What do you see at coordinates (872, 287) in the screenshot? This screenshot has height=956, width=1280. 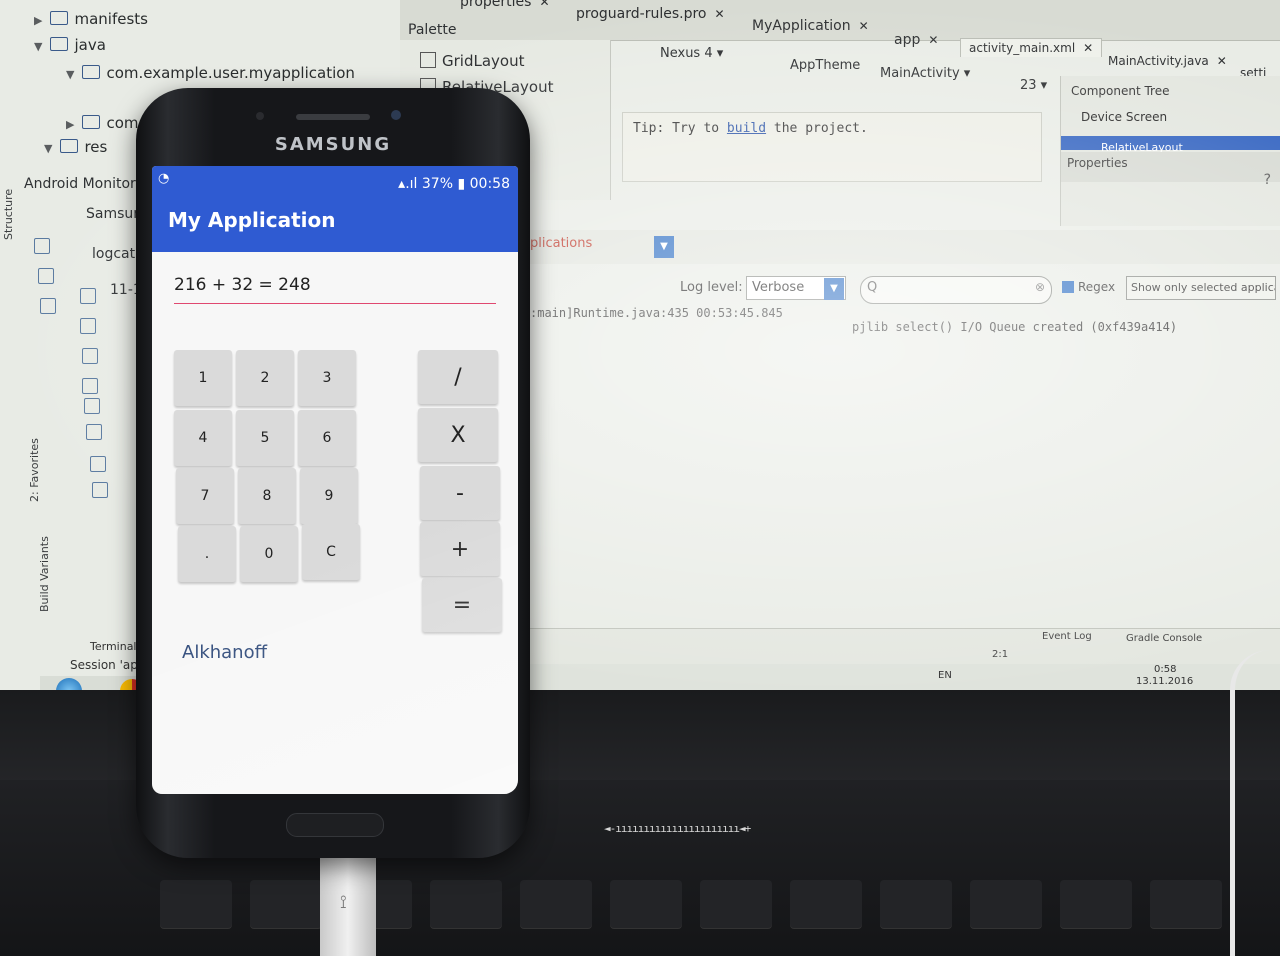 I see `search-icon: Q` at bounding box center [872, 287].